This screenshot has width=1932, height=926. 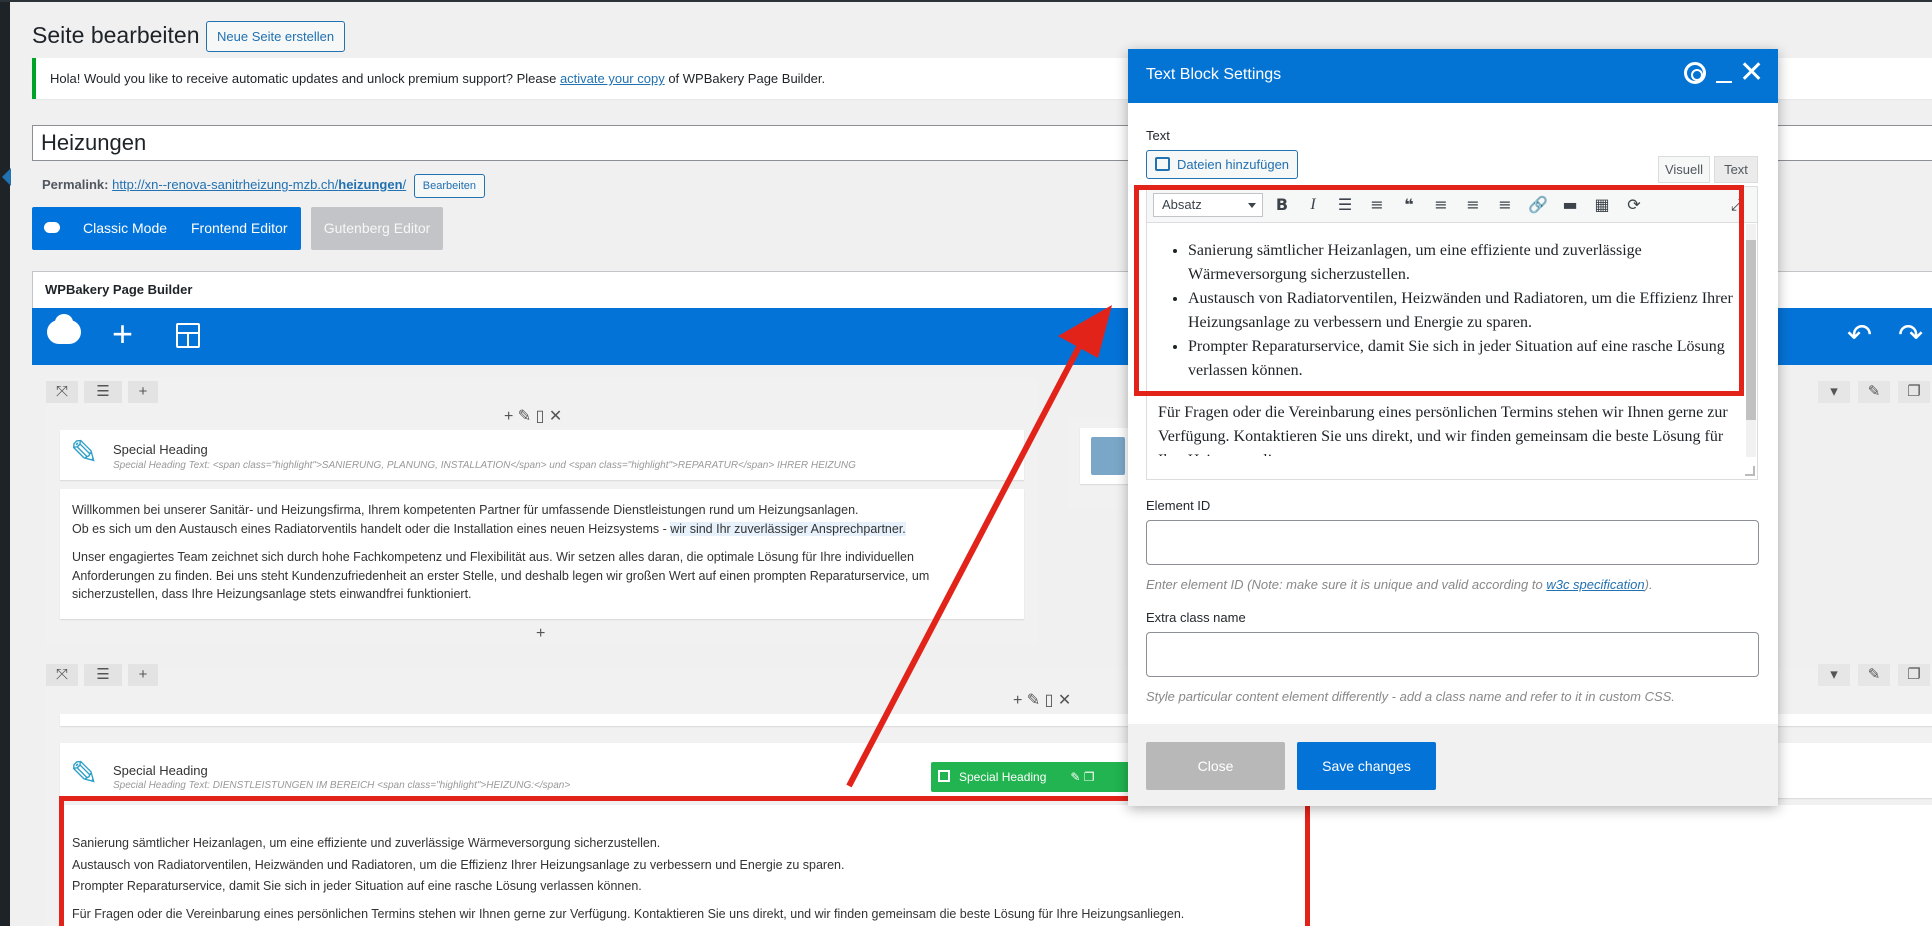 I want to click on desc-text-end: )., so click(x=1648, y=584).